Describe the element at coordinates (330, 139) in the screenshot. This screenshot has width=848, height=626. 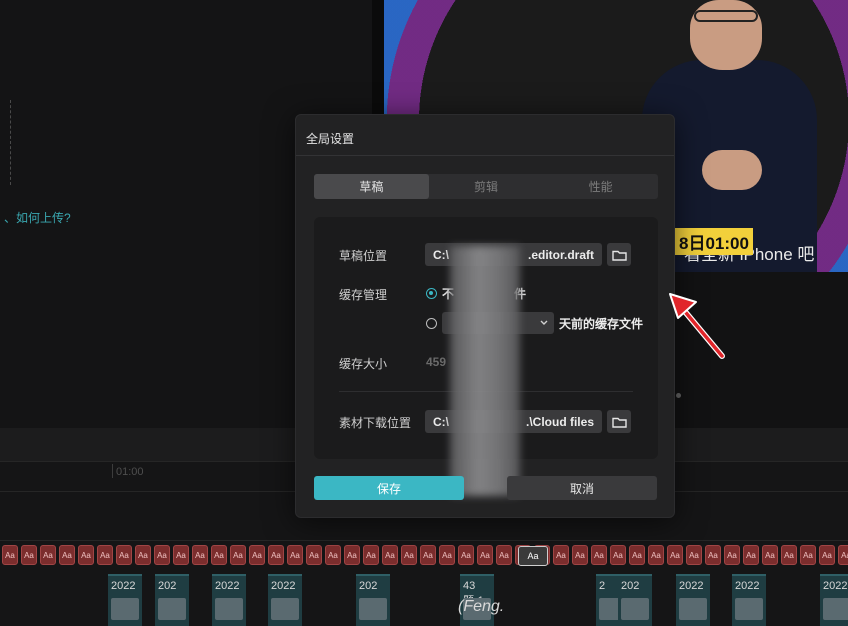
I see `dialog-title: 全局设置` at that location.